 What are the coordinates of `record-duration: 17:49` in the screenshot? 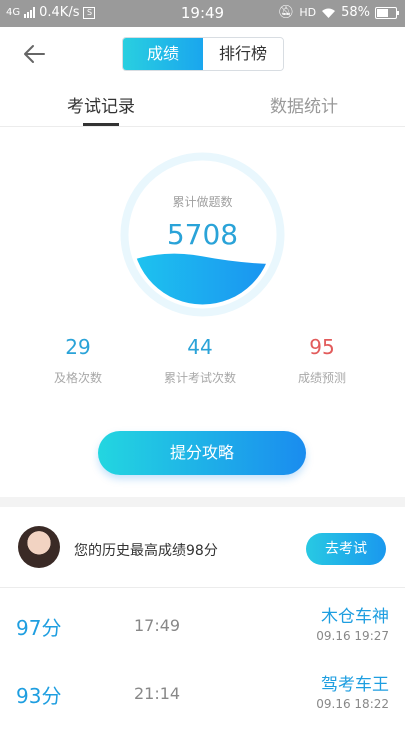 It's located at (157, 625).